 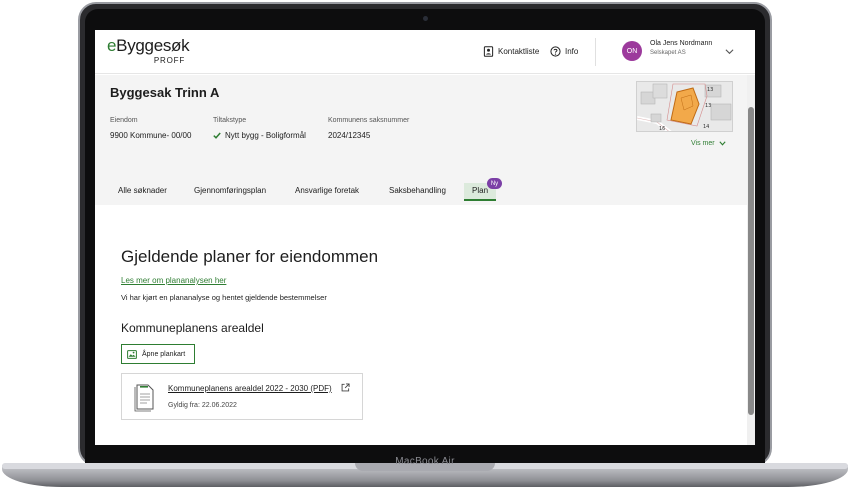 I want to click on external-link-icon, so click(x=345, y=387).